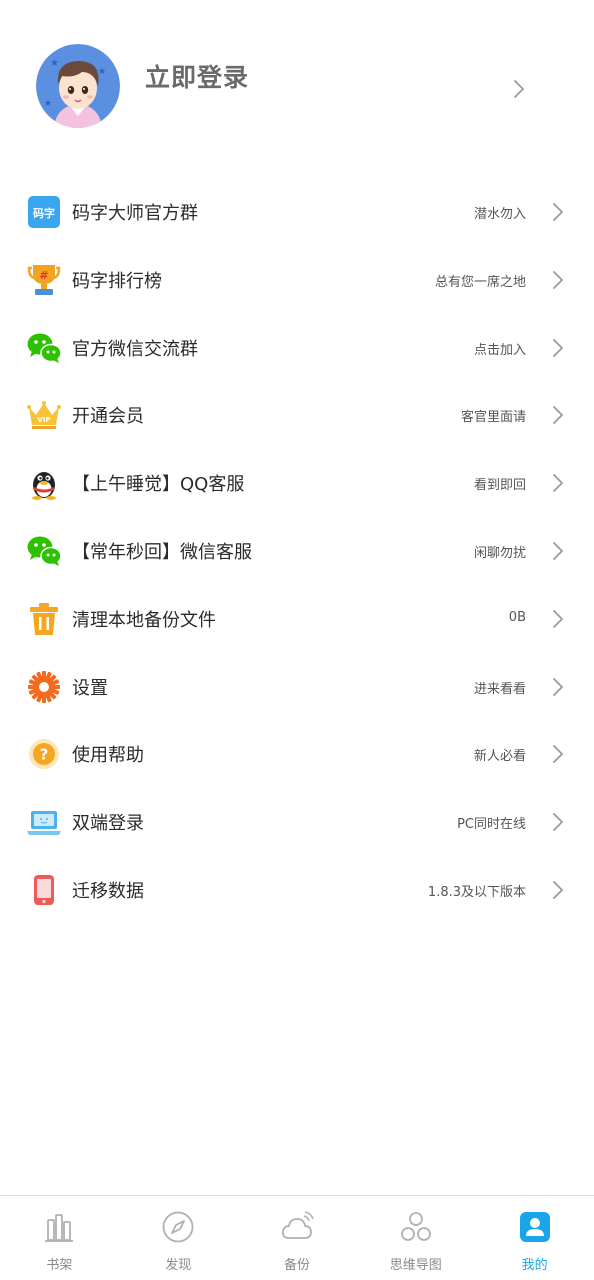 The width and height of the screenshot is (594, 1280). What do you see at coordinates (499, 553) in the screenshot?
I see `menu-item-hint: 闲聊勿扰` at bounding box center [499, 553].